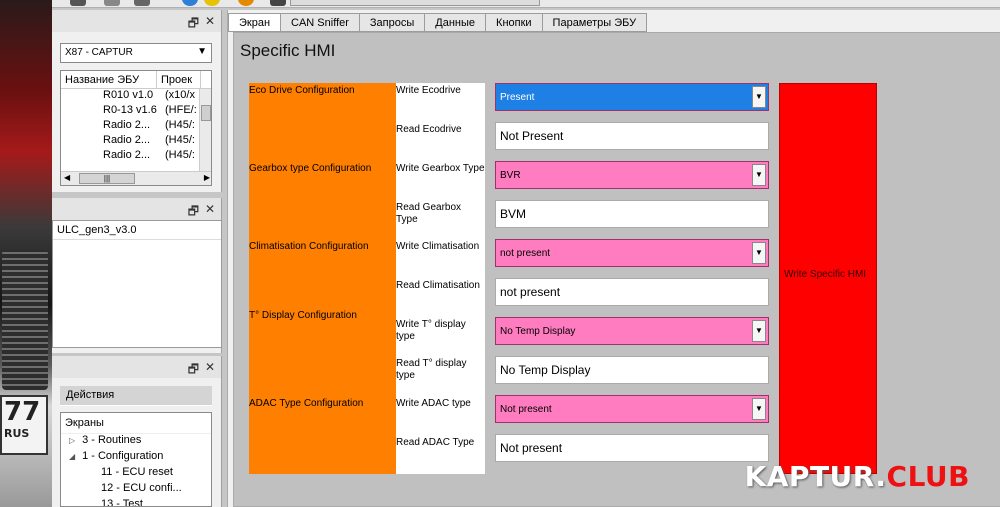 The height and width of the screenshot is (507, 1000). Describe the element at coordinates (526, 409) in the screenshot. I see `adac-select-value: Not present` at that location.